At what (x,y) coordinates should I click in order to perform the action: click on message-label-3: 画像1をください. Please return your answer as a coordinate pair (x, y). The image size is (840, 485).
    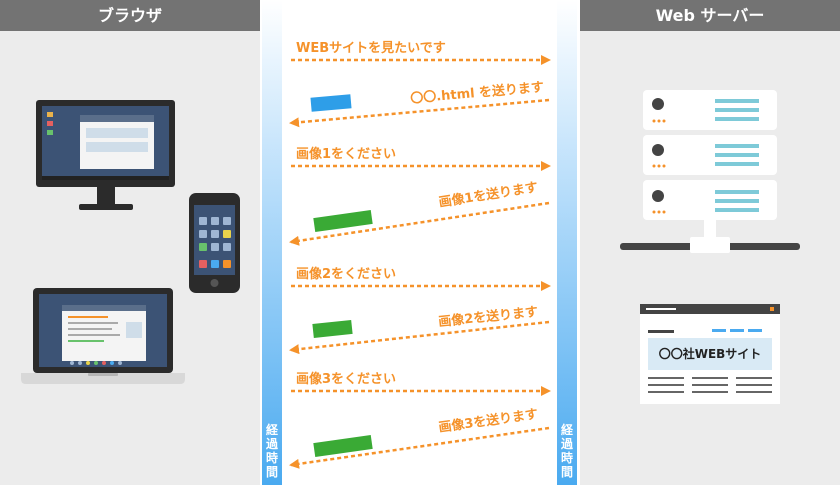
    Looking at the image, I should click on (346, 154).